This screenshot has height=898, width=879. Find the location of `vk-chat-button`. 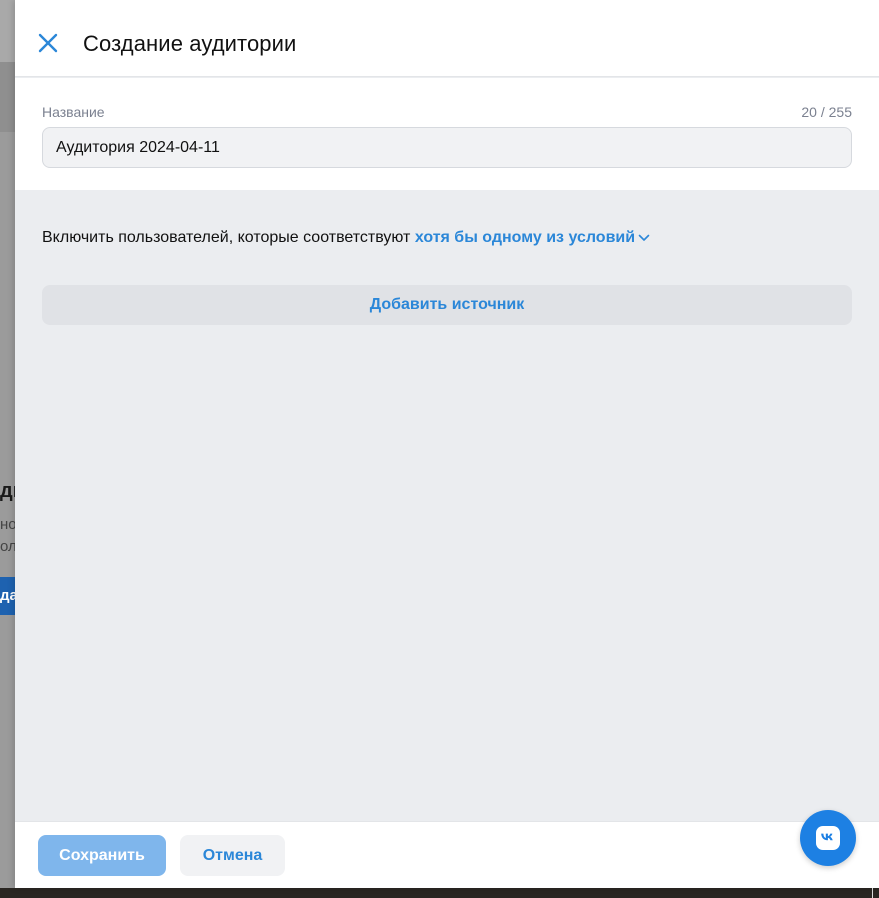

vk-chat-button is located at coordinates (828, 838).